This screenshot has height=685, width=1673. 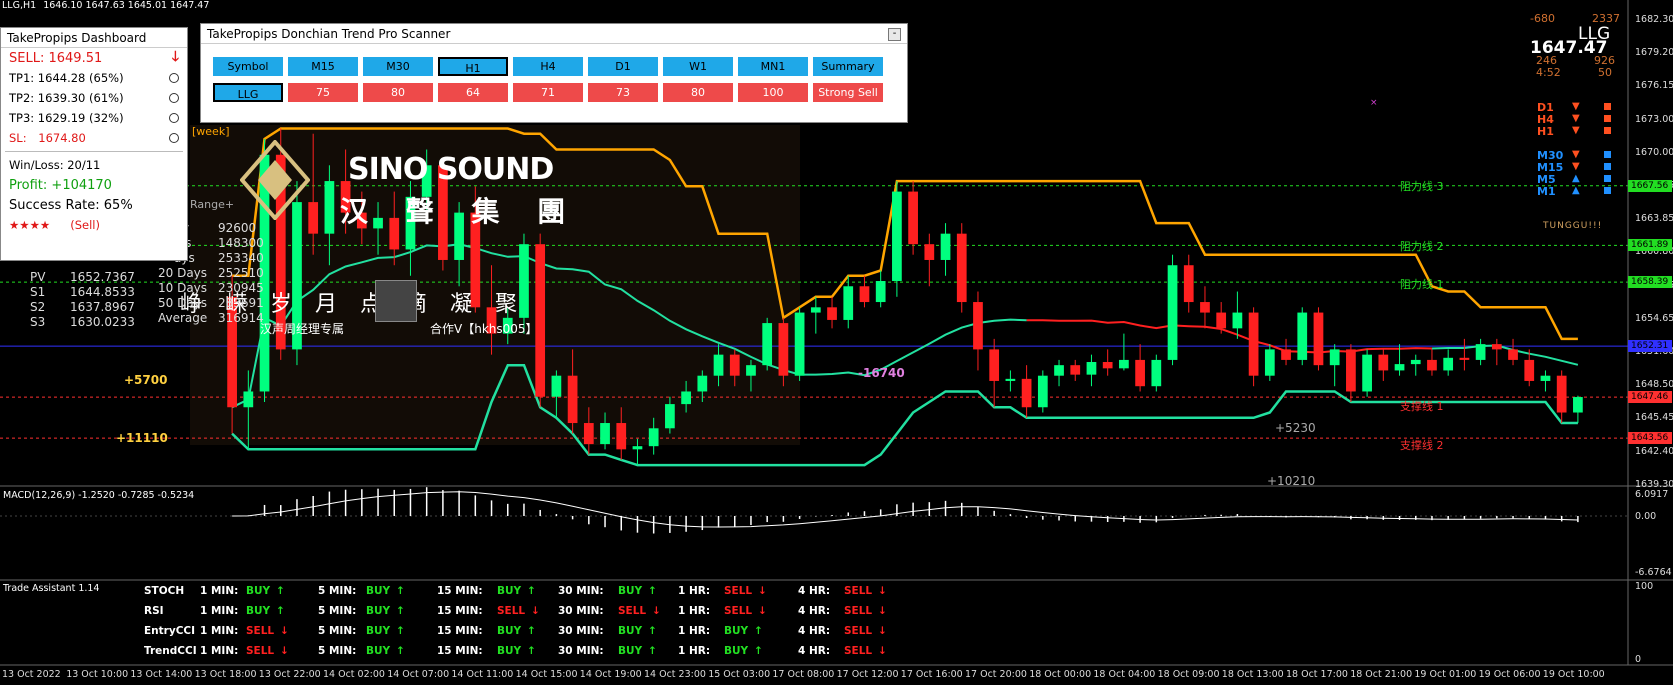 I want to click on scanner-symbol-cell: LLG, so click(x=248, y=92).